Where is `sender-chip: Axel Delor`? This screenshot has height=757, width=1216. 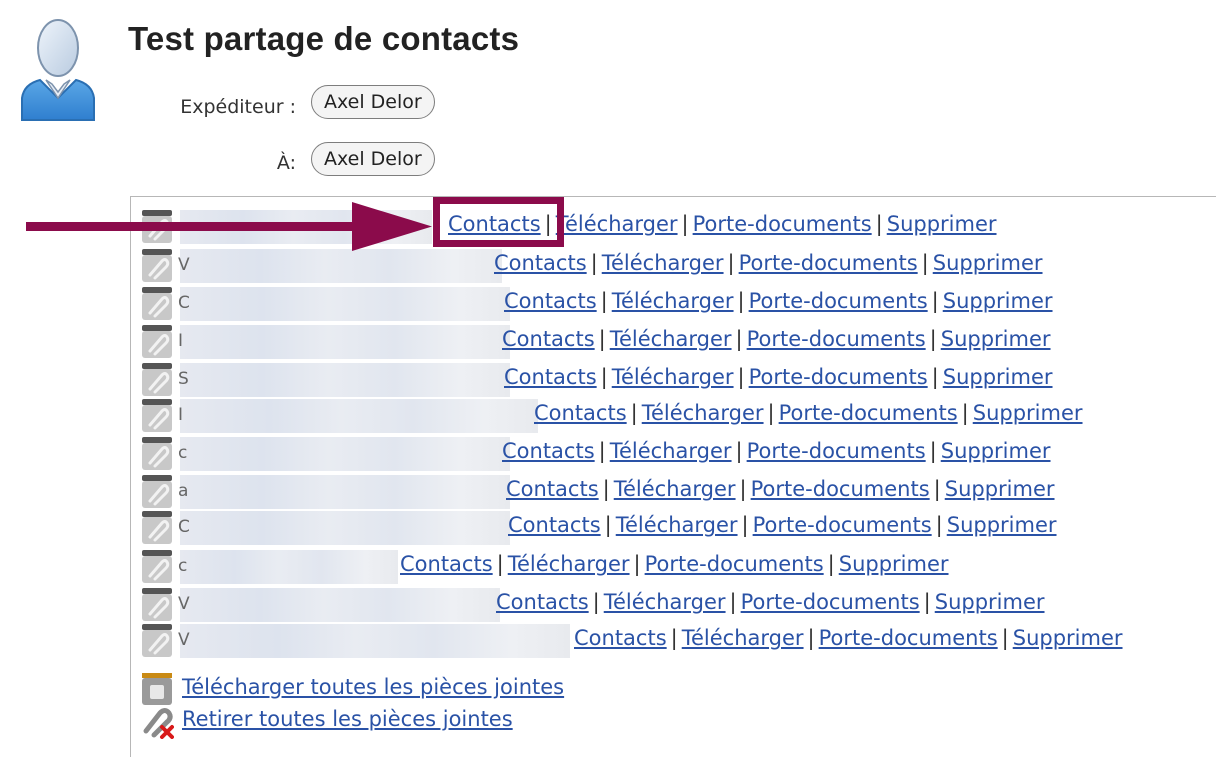
sender-chip: Axel Delor is located at coordinates (373, 102).